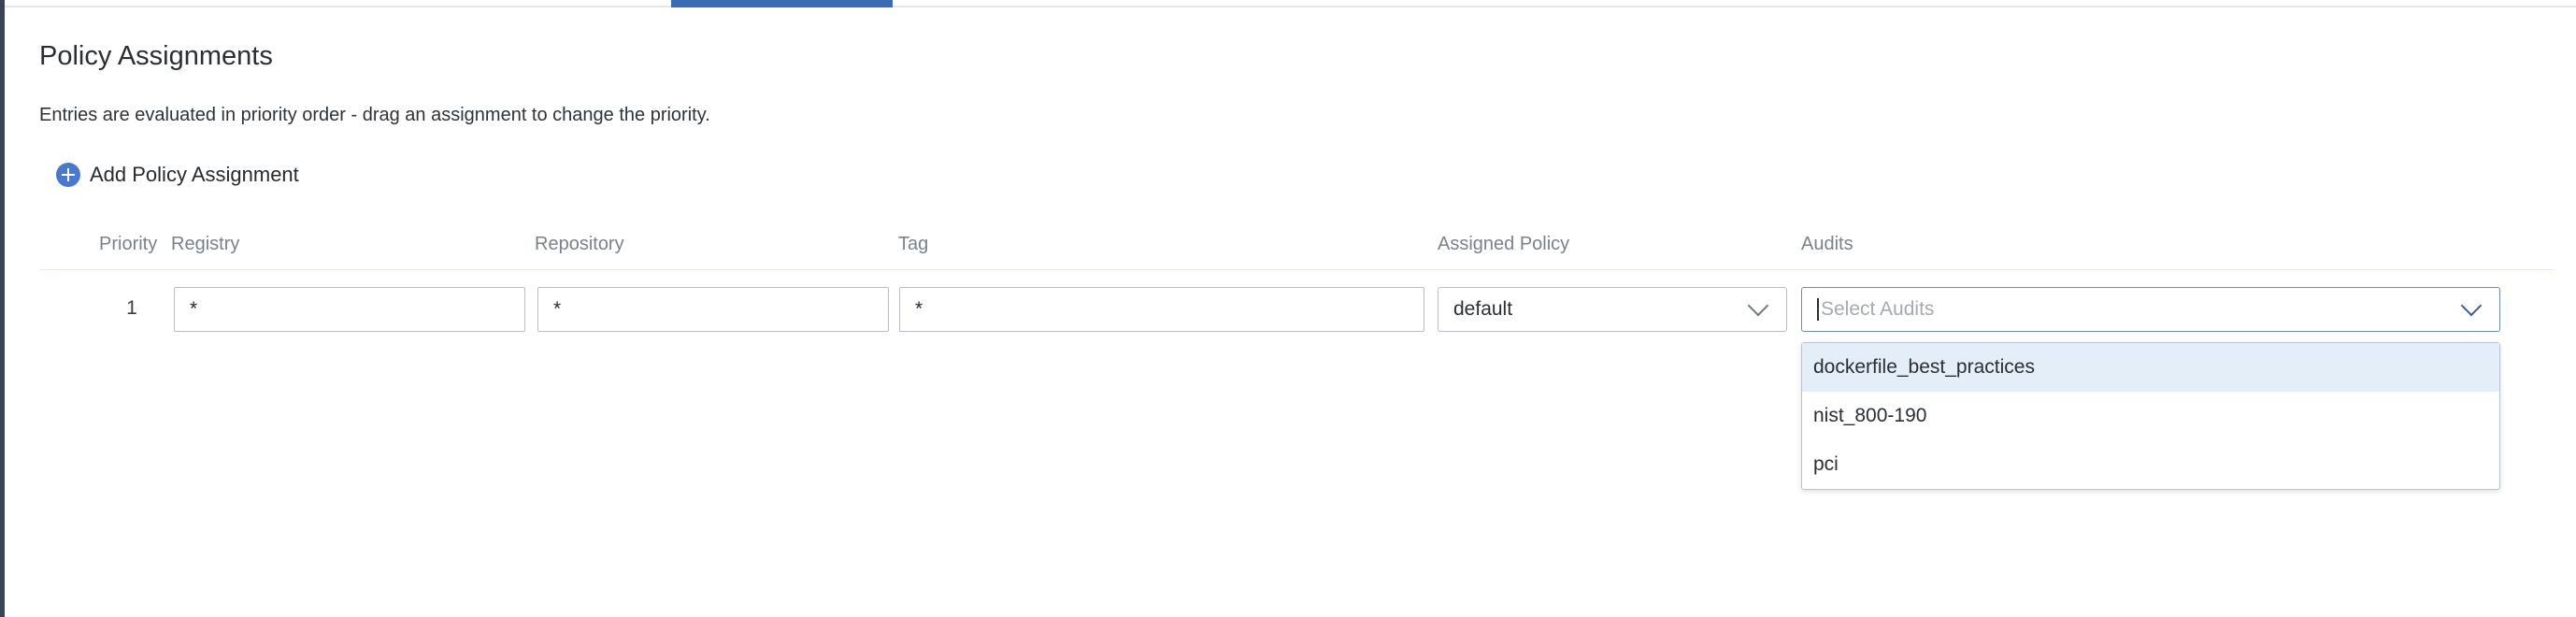 This screenshot has height=617, width=2576. I want to click on audit-option: nist_800-190, so click(2150, 416).